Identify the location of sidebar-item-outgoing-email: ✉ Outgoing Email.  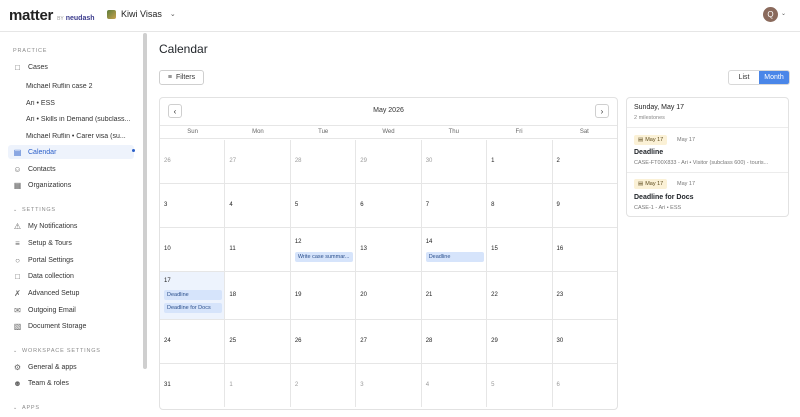
(71, 310).